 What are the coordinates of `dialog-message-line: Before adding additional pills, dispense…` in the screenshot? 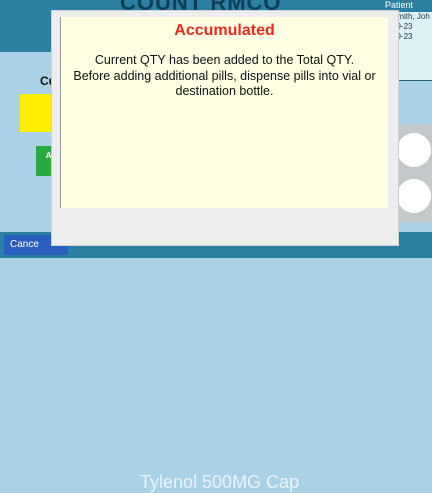 It's located at (224, 75).